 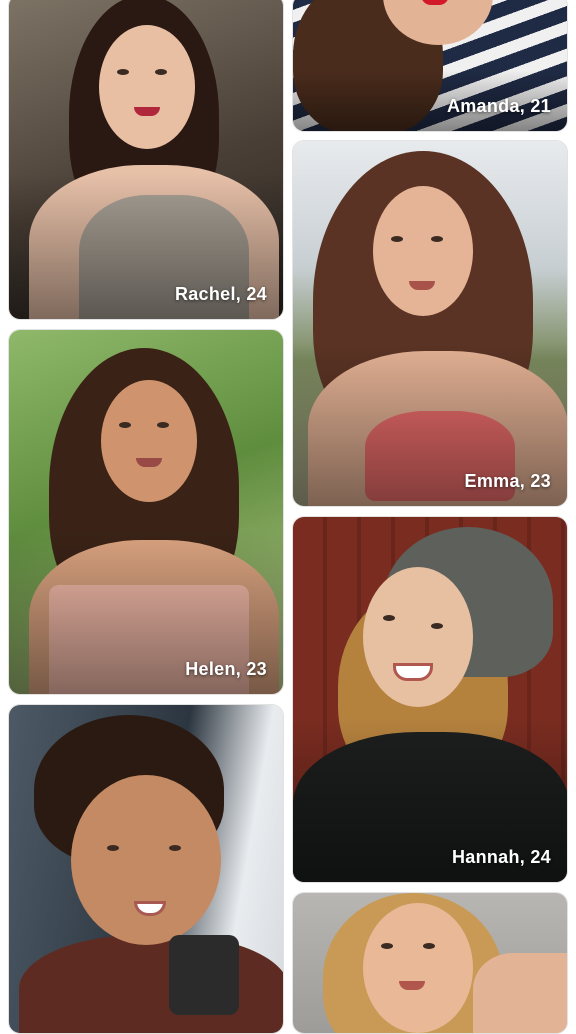 What do you see at coordinates (146, 160) in the screenshot?
I see `profile-card-rachel: Rachel, 24` at bounding box center [146, 160].